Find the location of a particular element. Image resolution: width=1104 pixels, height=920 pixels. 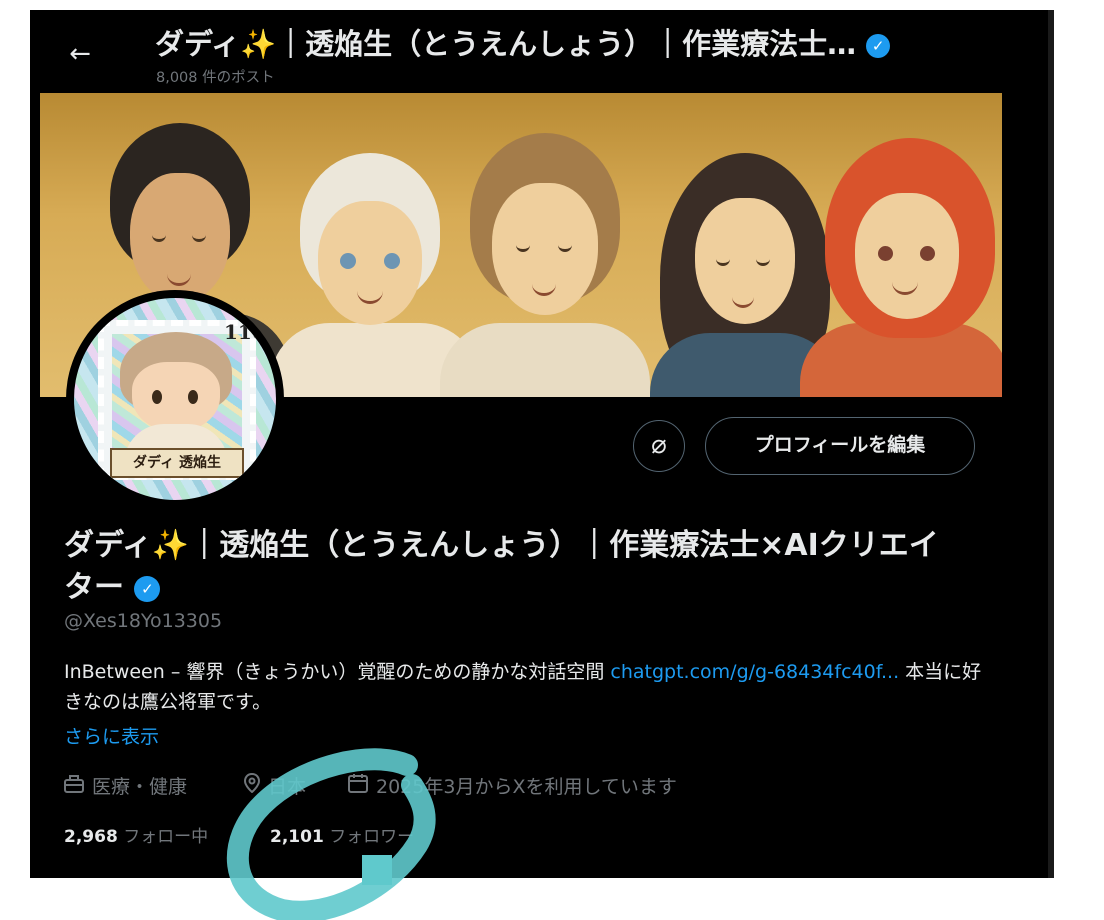

scrollbar is located at coordinates (1051, 444).